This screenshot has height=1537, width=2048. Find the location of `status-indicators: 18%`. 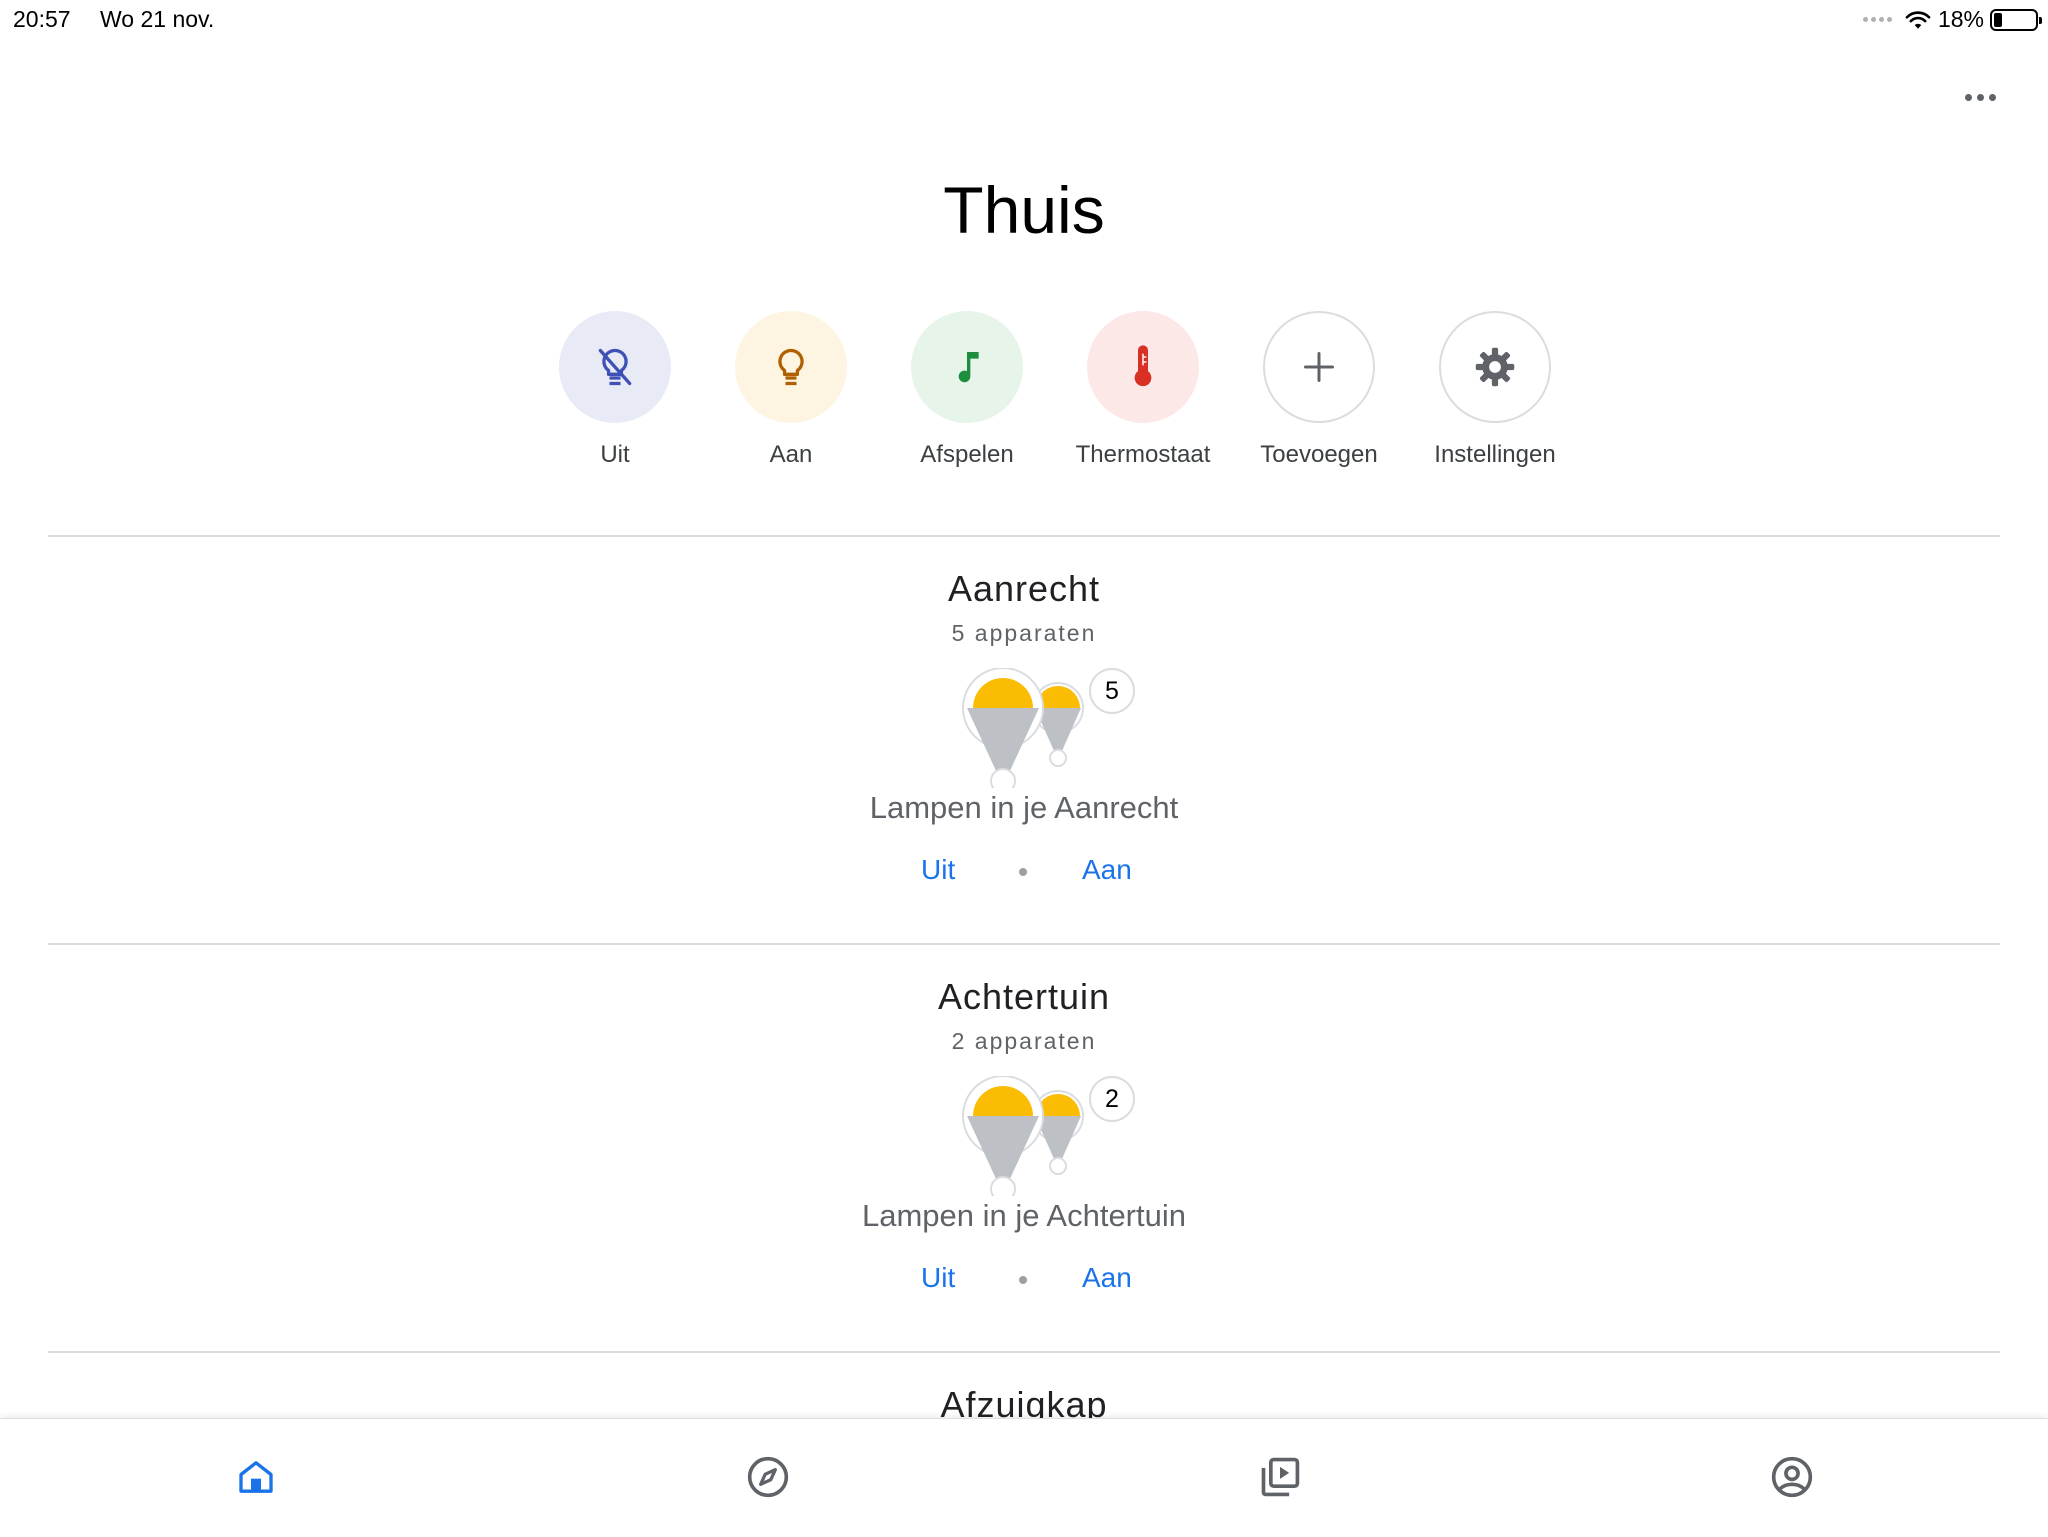

status-indicators: 18% is located at coordinates (1952, 19).